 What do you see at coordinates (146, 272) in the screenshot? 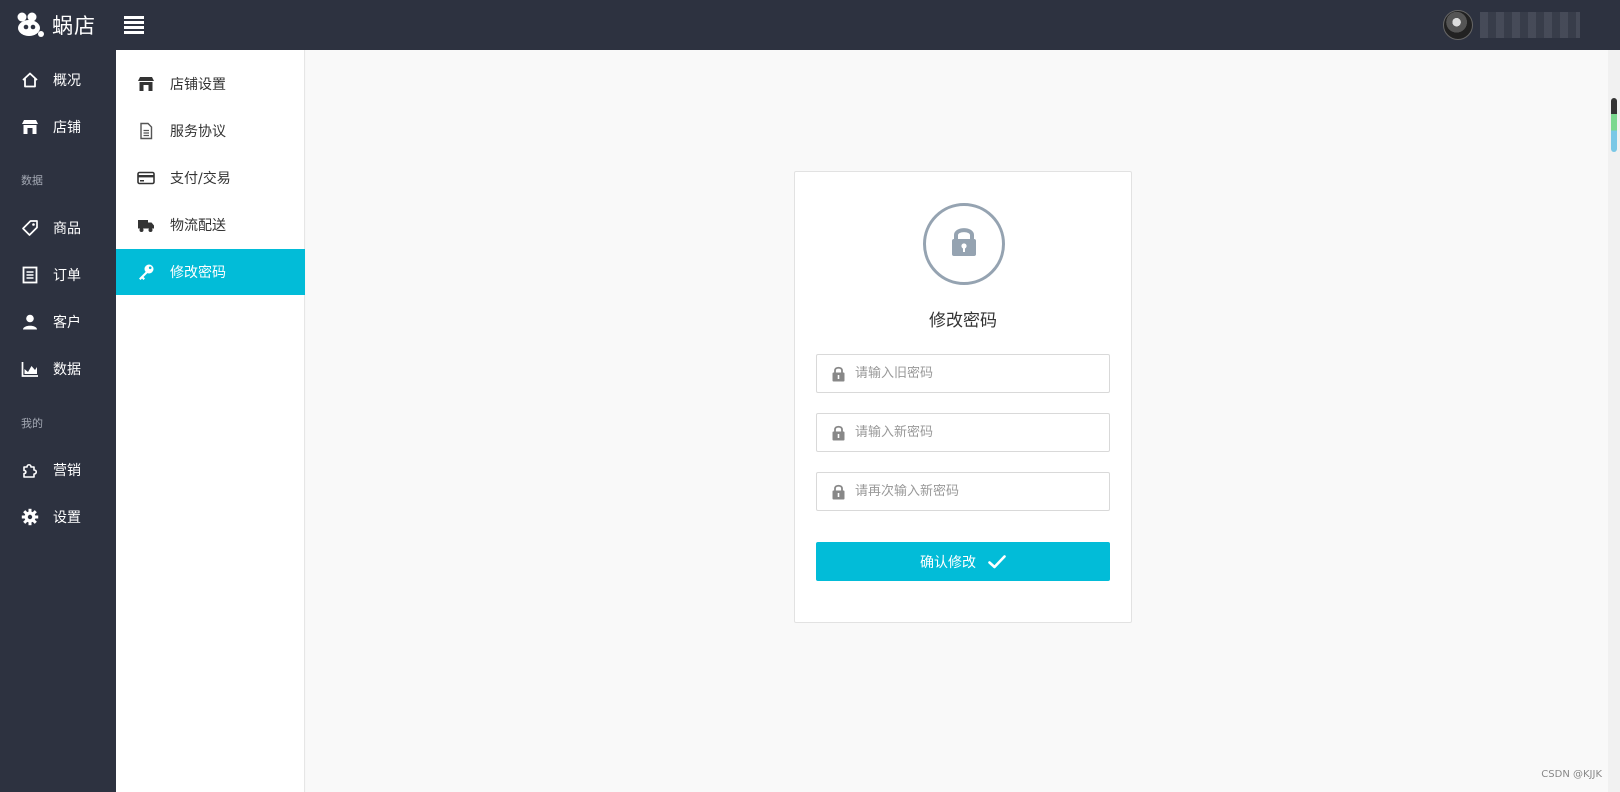
I see `key-icon` at bounding box center [146, 272].